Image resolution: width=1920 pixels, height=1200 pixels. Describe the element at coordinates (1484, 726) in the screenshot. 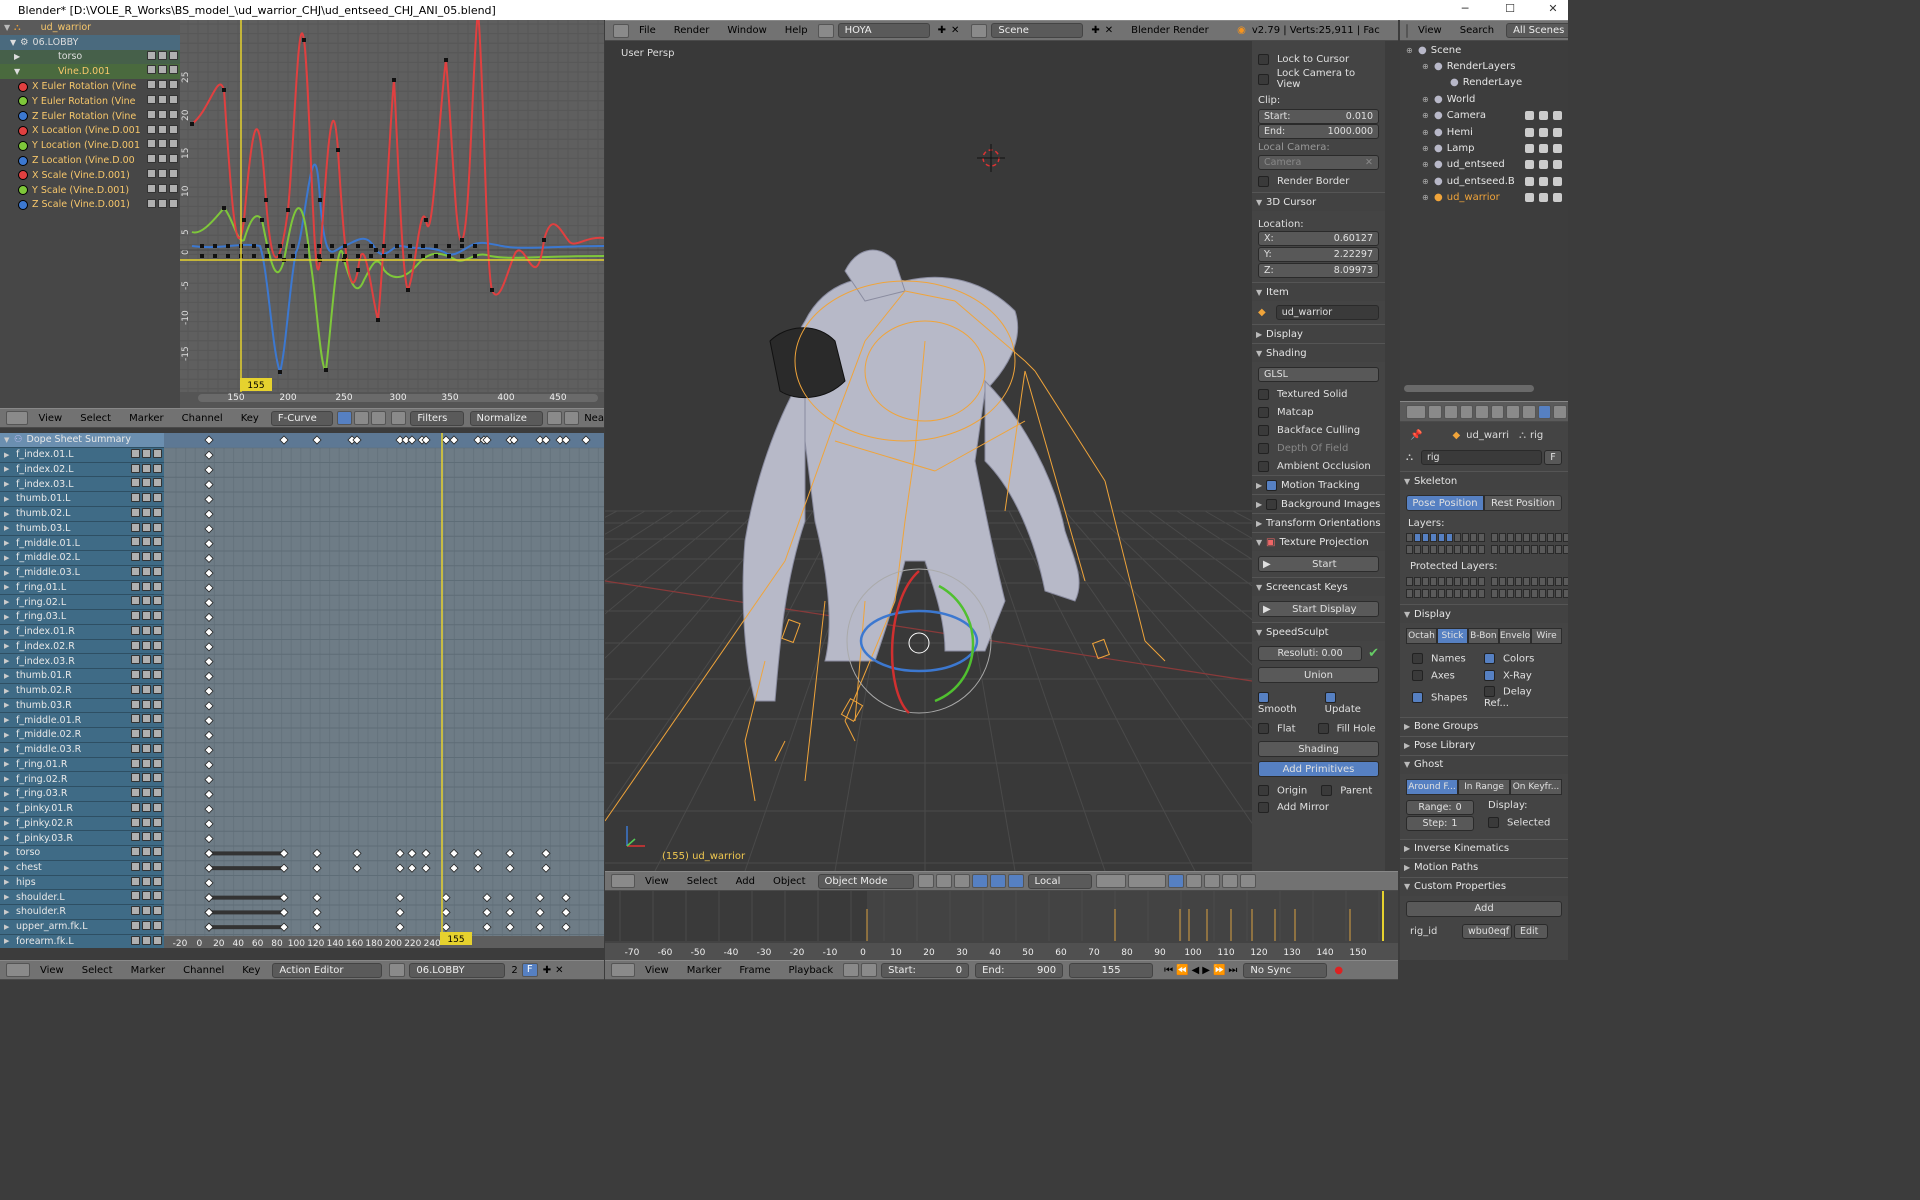

I see `bone-groups-header: ▶ Bone Groups` at that location.